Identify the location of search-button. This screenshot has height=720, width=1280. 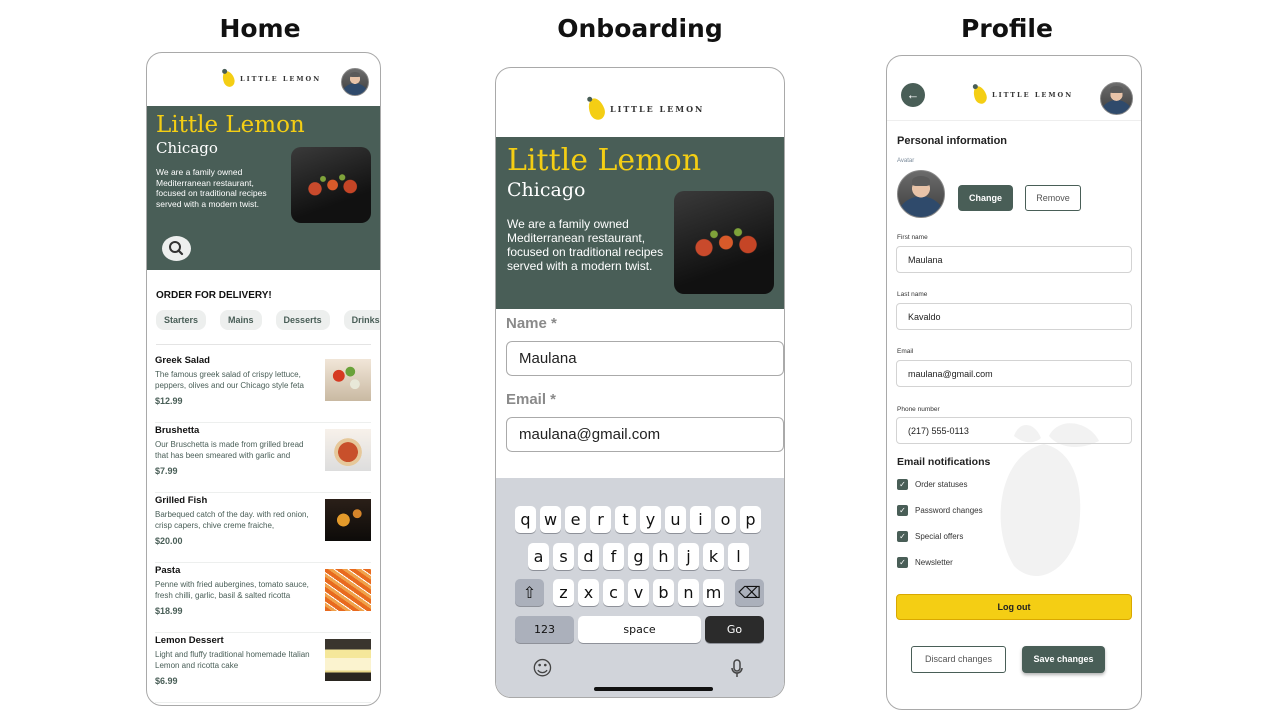
(176, 248).